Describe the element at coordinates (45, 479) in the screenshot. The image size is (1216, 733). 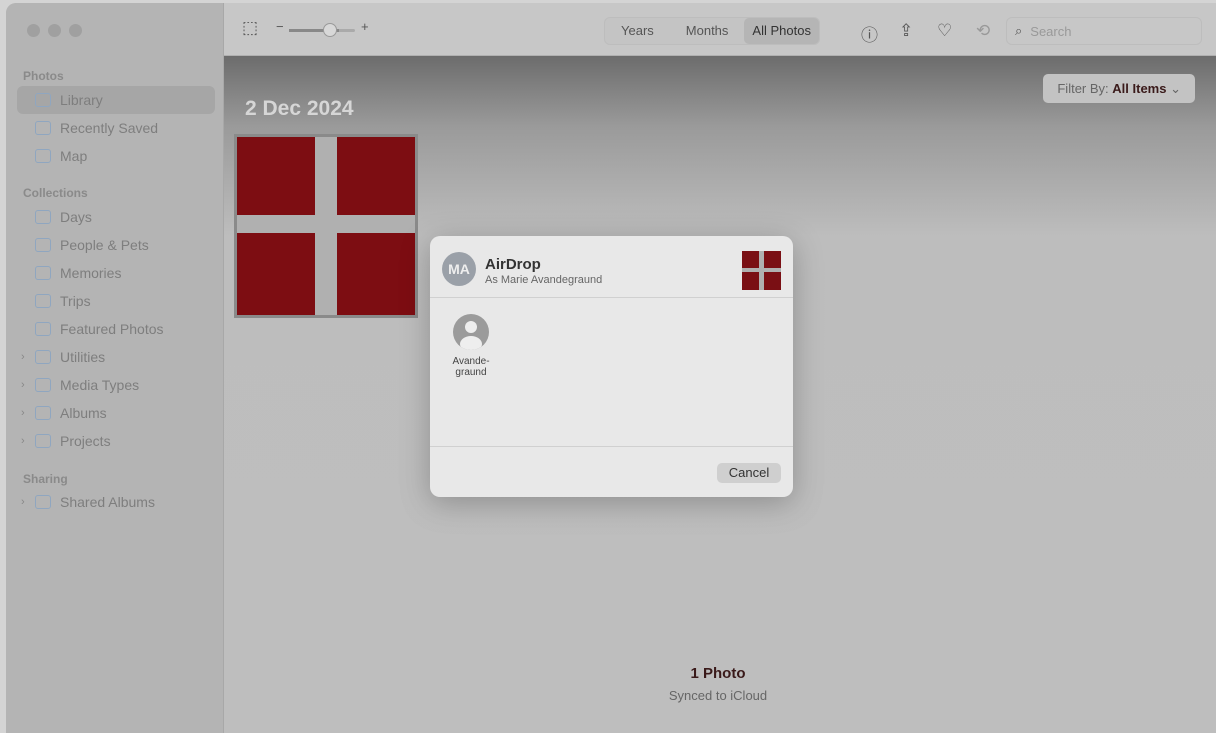
I see `section-sharing: Sharing` at that location.